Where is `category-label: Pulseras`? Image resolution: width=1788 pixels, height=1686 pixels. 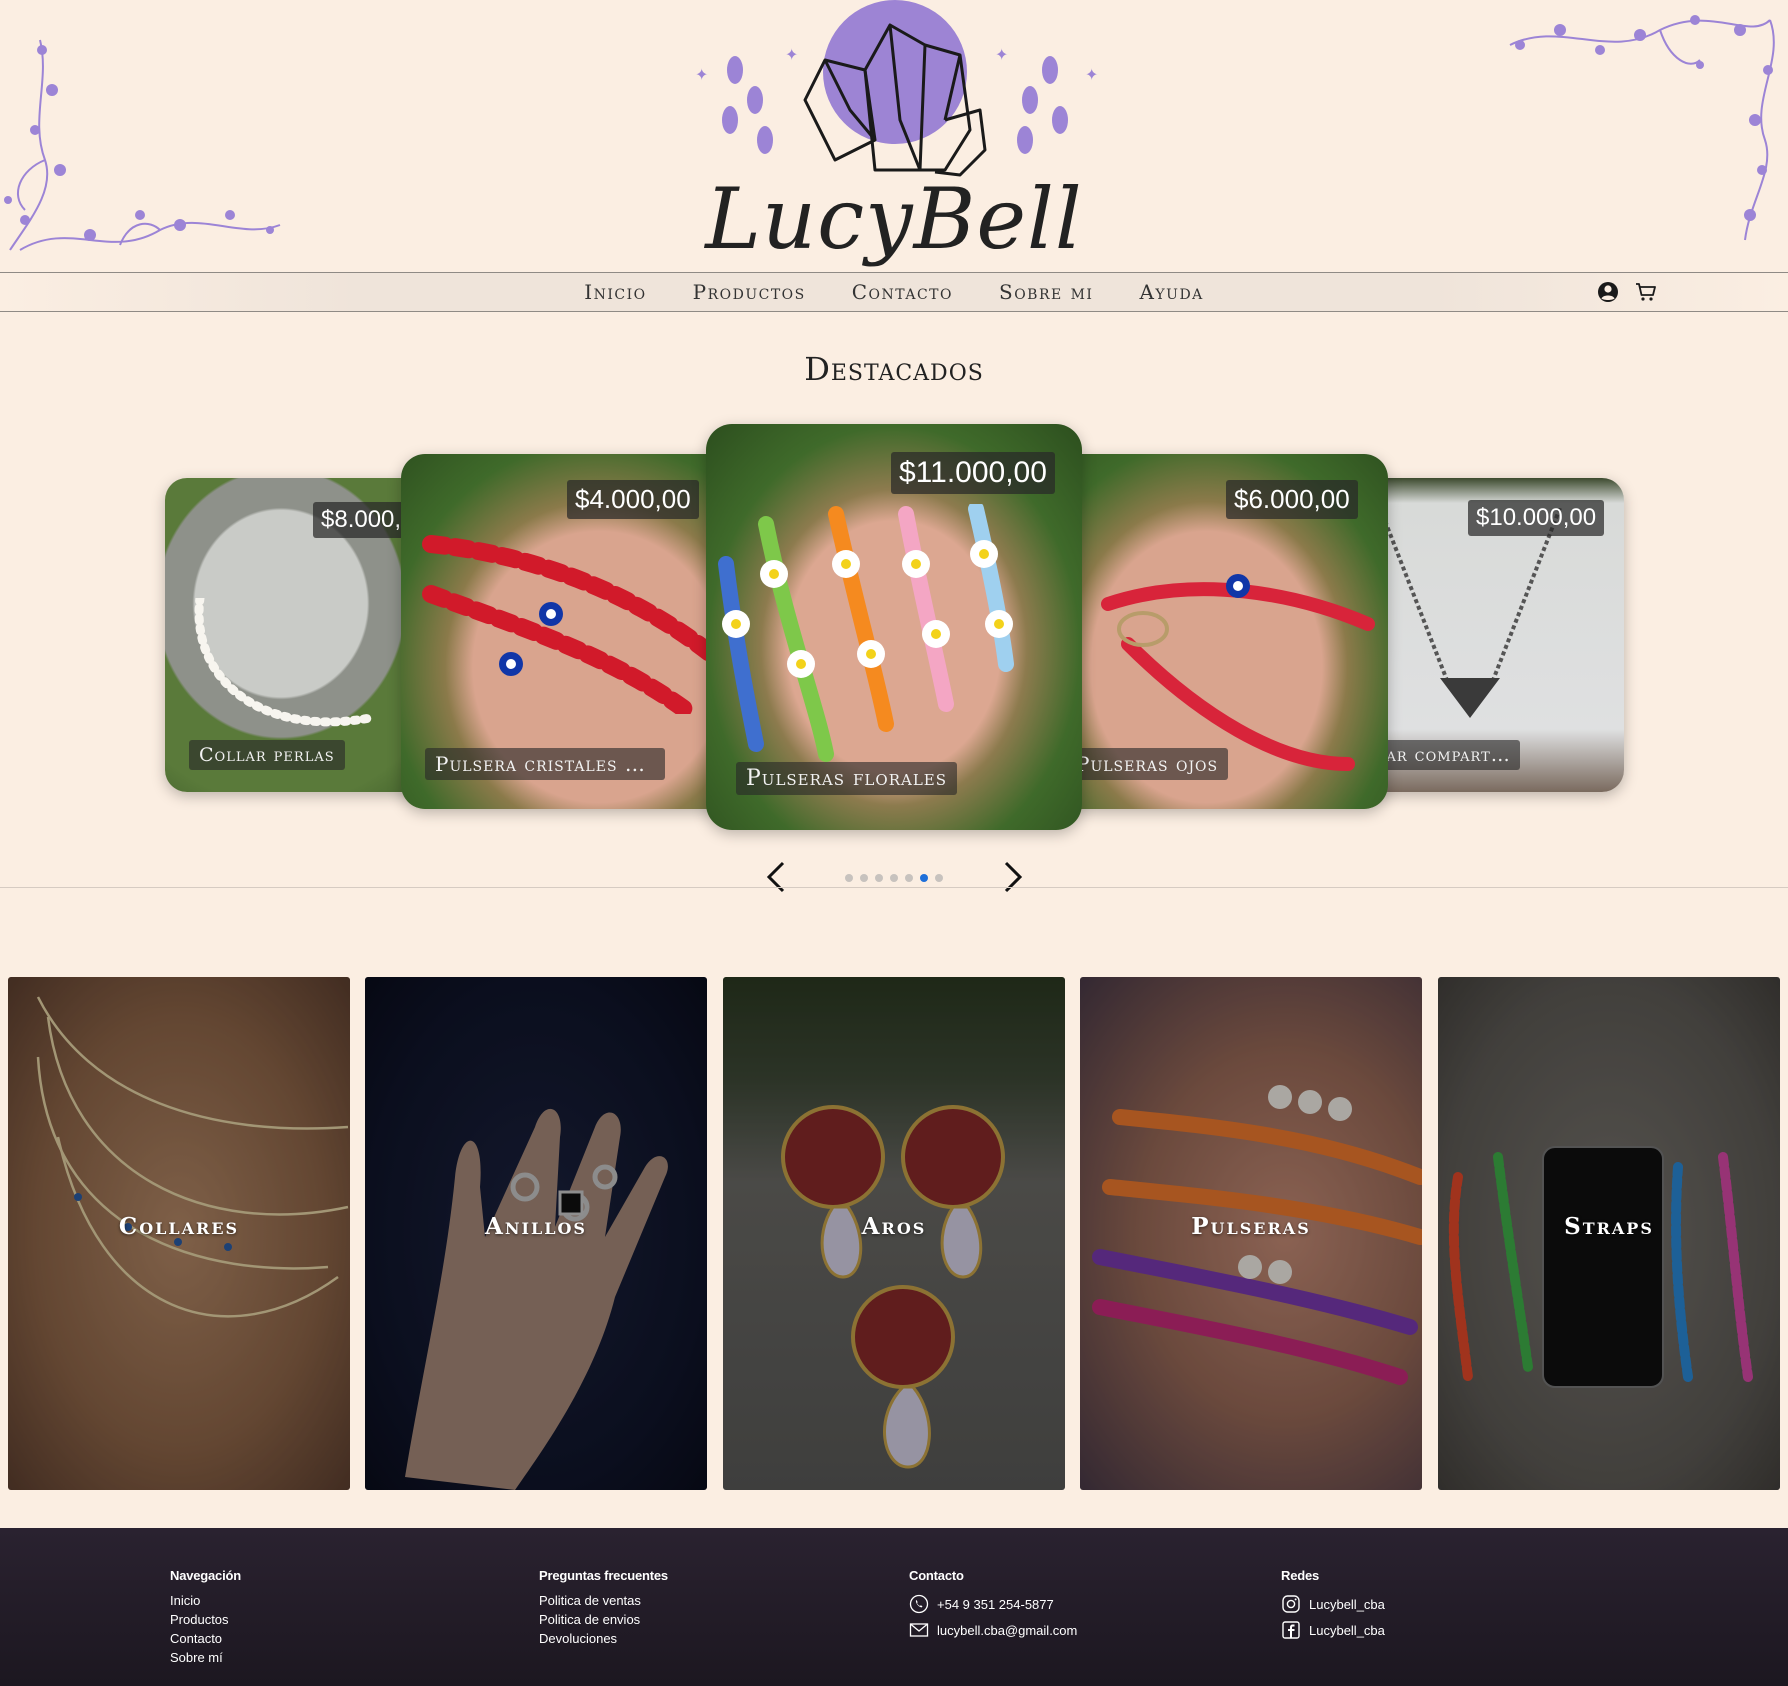 category-label: Pulseras is located at coordinates (1251, 1226).